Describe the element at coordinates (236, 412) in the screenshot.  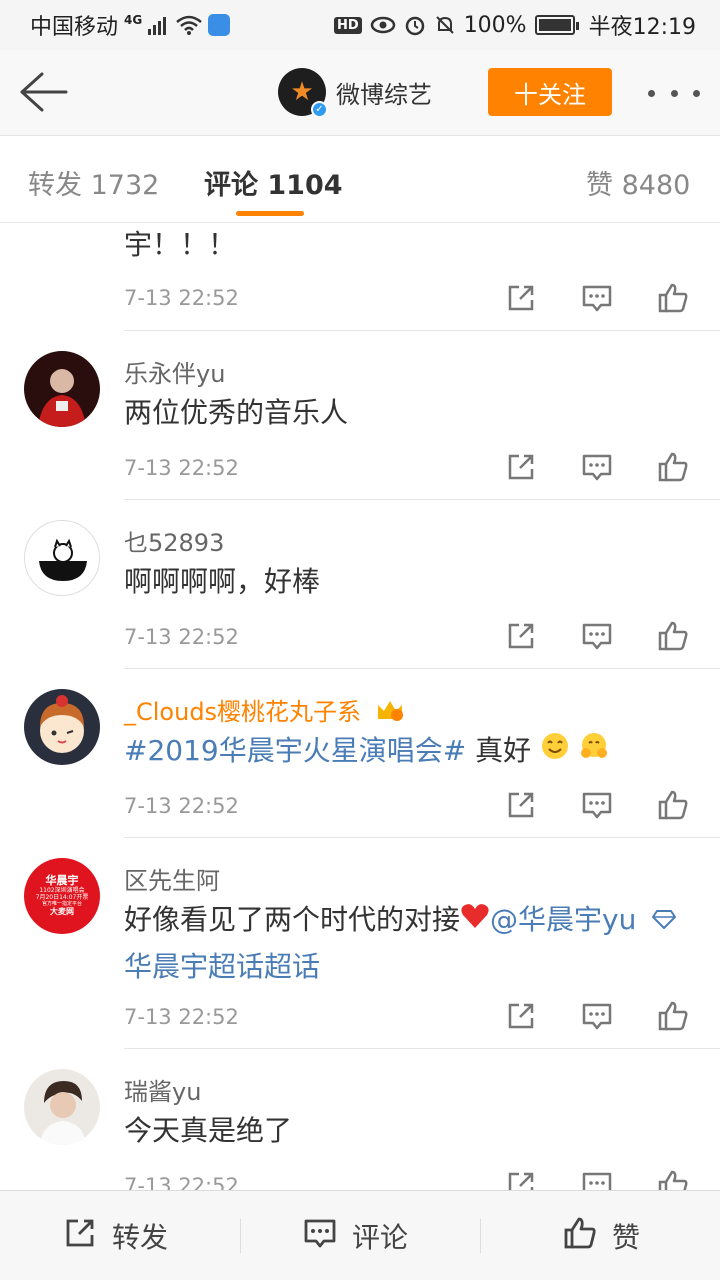
I see `comment-text: 两位优秀的音乐人` at that location.